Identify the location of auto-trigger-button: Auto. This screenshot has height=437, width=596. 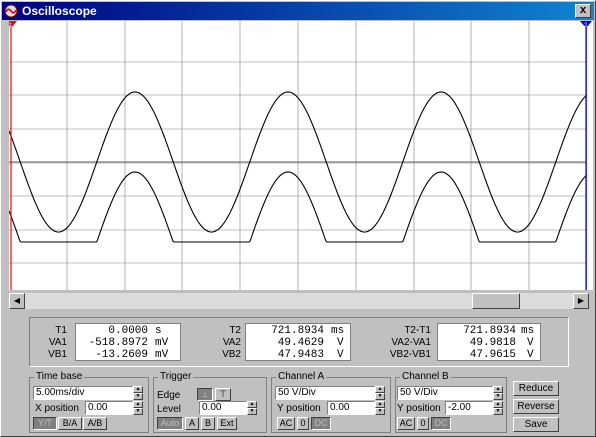
(170, 423).